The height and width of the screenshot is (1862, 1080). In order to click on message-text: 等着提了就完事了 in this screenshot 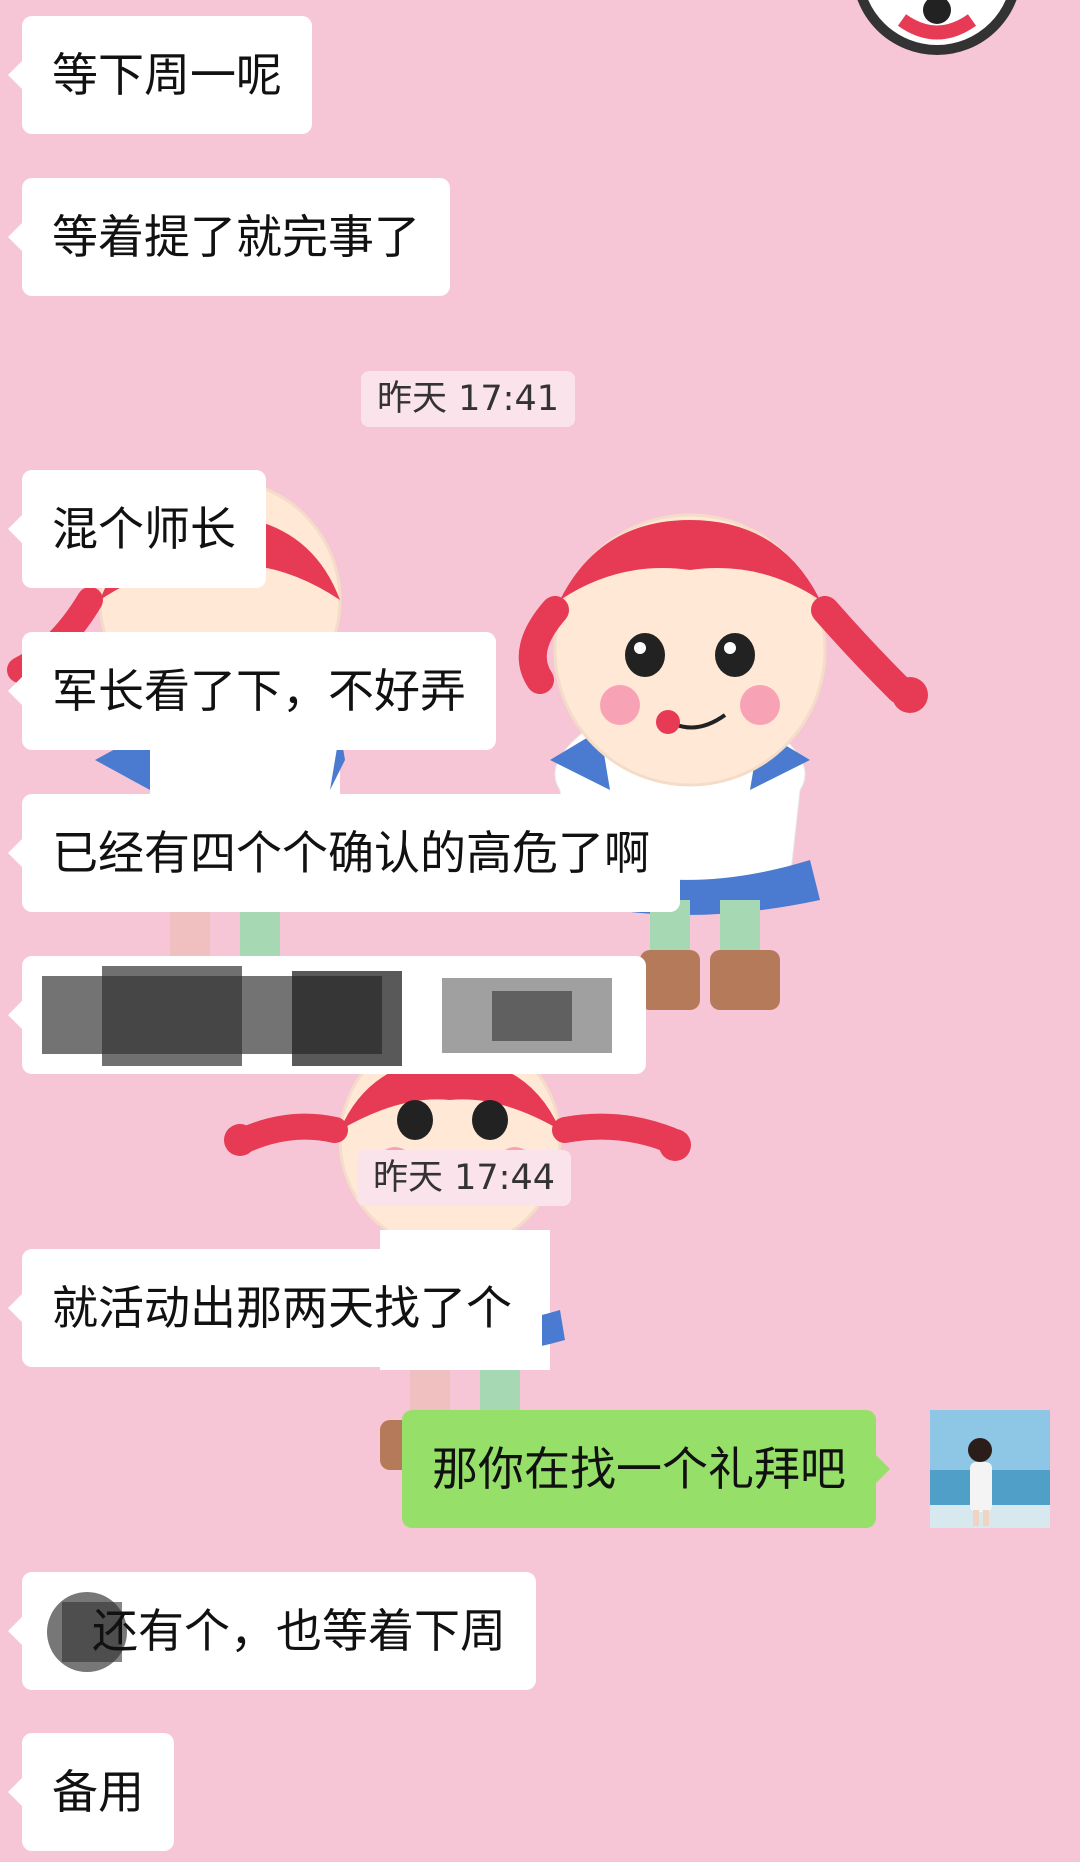, I will do `click(236, 237)`.